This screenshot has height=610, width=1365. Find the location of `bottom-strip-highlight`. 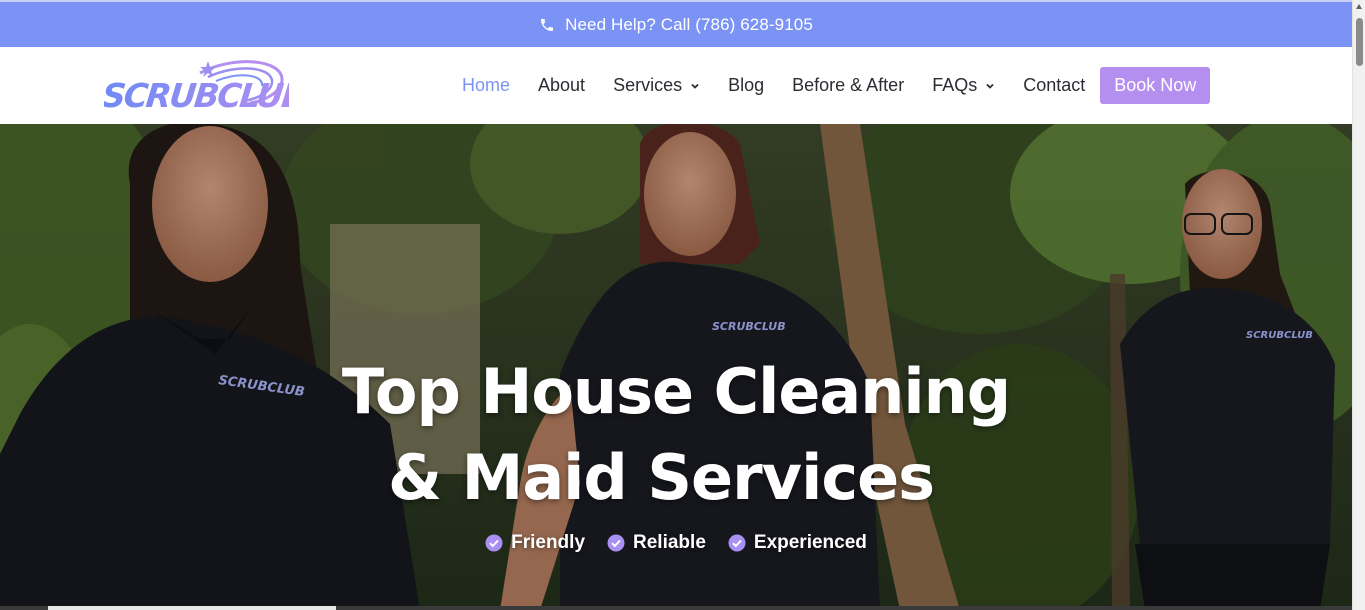

bottom-strip-highlight is located at coordinates (192, 608).